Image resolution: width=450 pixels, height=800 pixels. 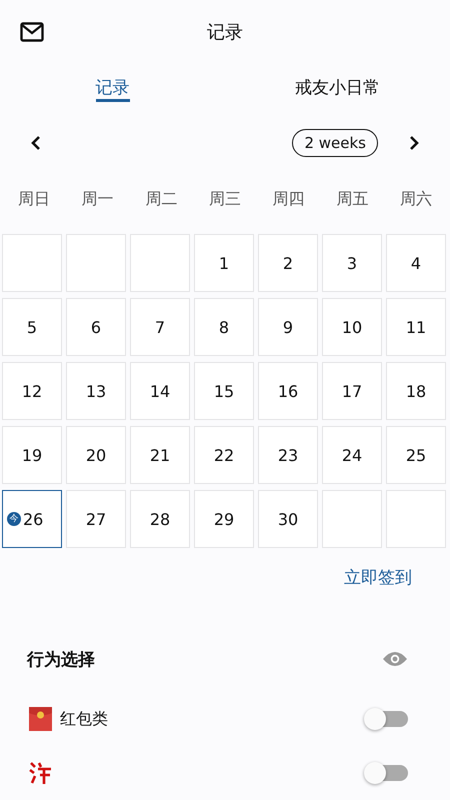 What do you see at coordinates (97, 199) in the screenshot?
I see `weekday-label: 周一` at bounding box center [97, 199].